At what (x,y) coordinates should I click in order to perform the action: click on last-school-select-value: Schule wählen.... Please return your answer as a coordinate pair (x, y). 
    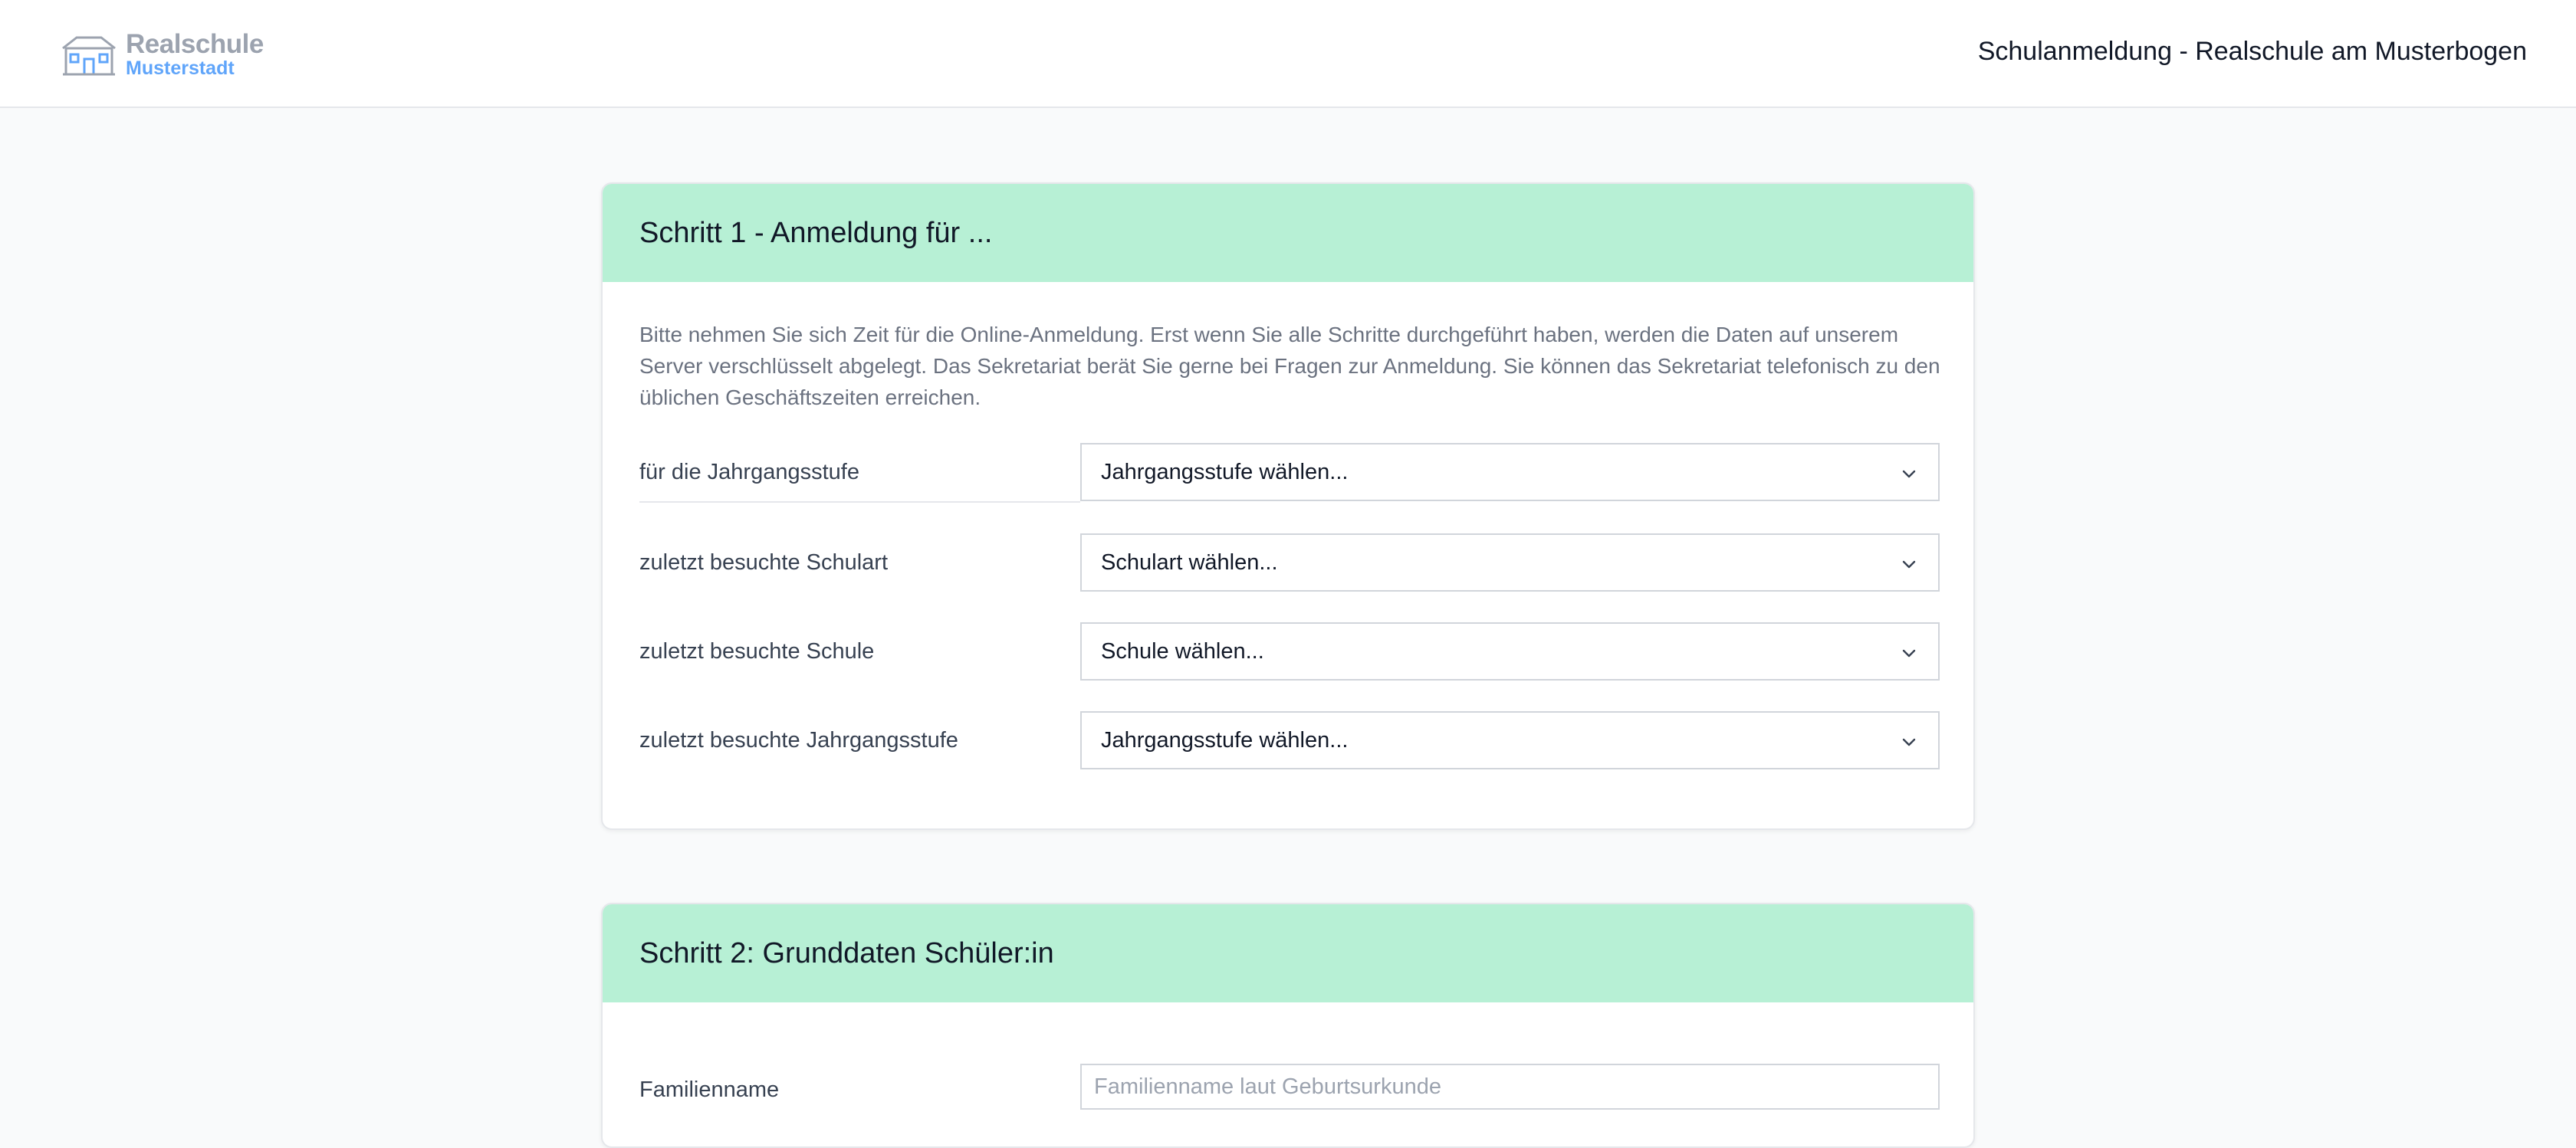
    Looking at the image, I should click on (1182, 651).